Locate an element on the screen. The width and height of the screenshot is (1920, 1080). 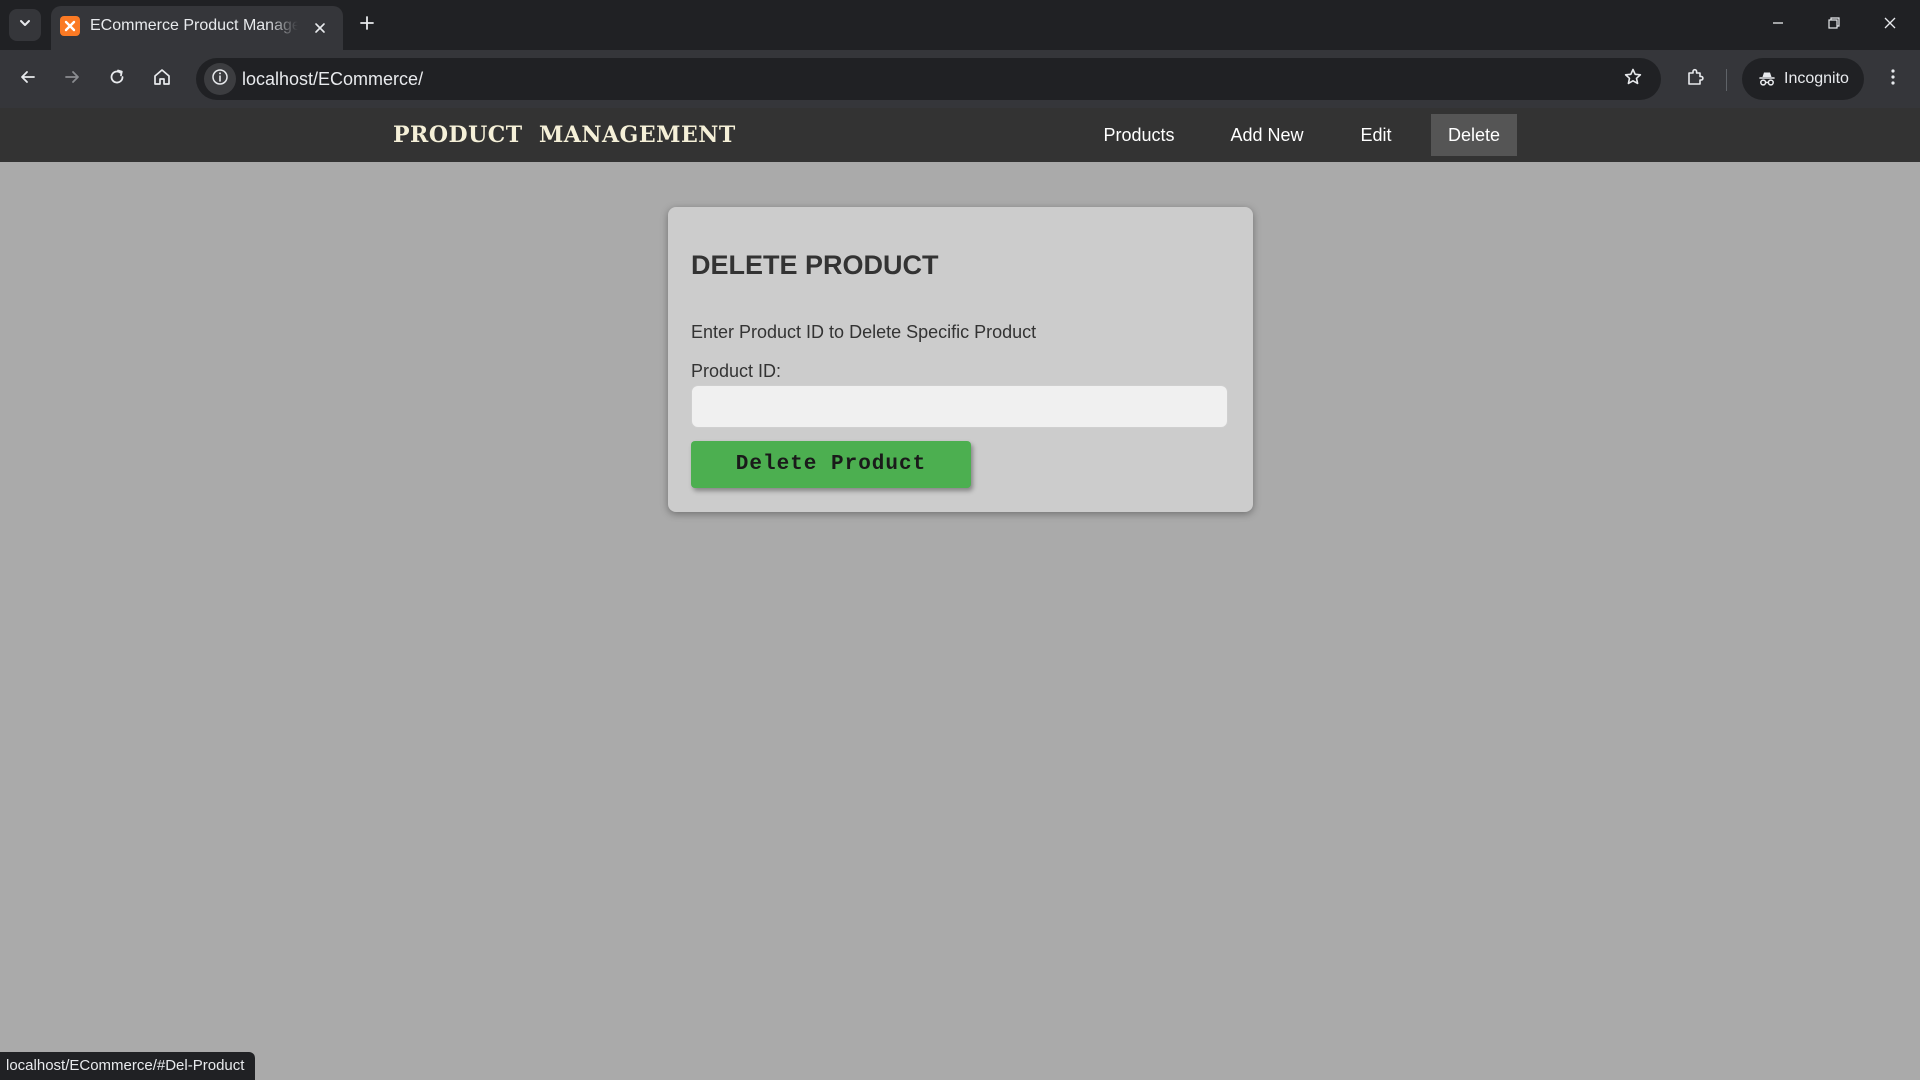
xampp-icon is located at coordinates (70, 26).